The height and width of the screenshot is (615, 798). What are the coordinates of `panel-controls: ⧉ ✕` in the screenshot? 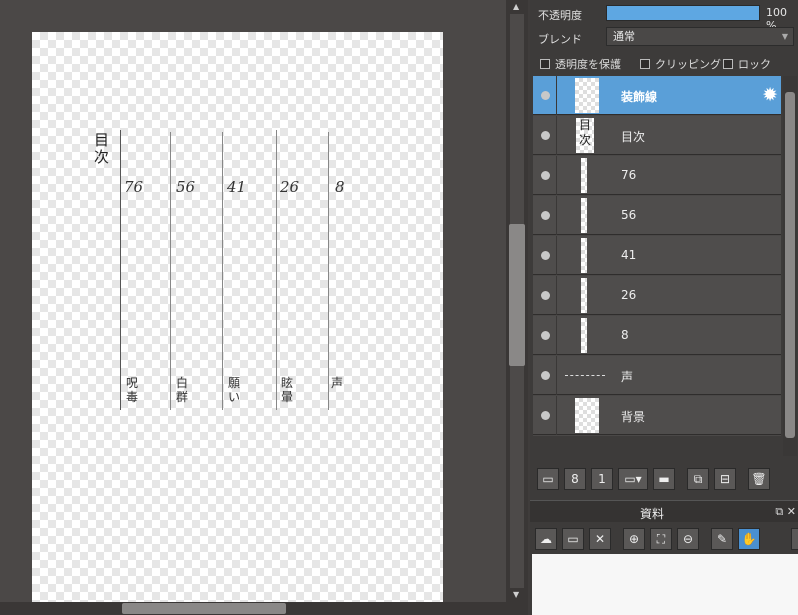 It's located at (785, 512).